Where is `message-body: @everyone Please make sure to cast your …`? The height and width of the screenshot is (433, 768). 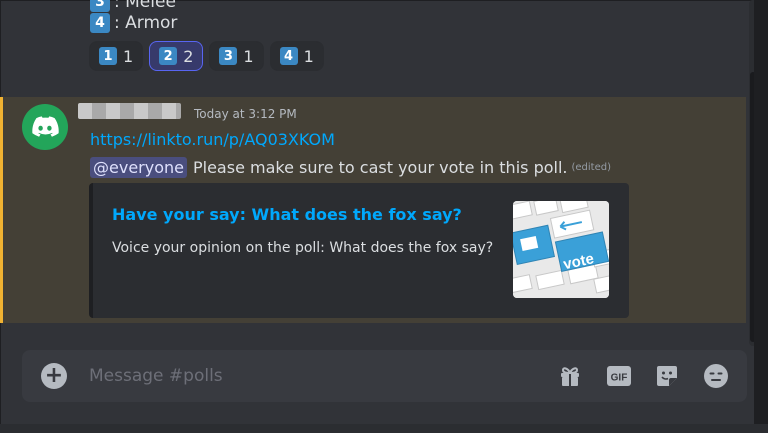
message-body: @everyone Please make sure to cast your … is located at coordinates (350, 167).